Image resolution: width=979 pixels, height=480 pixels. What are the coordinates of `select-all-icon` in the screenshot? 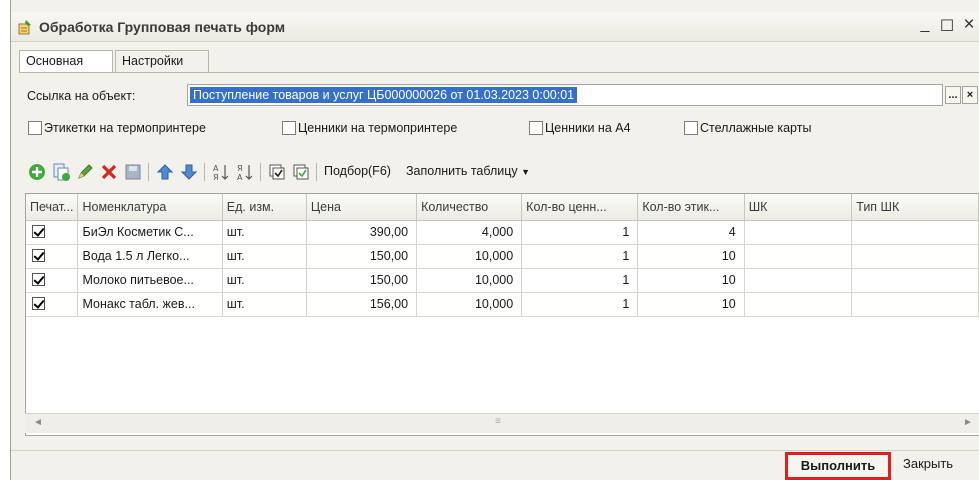 It's located at (277, 172).